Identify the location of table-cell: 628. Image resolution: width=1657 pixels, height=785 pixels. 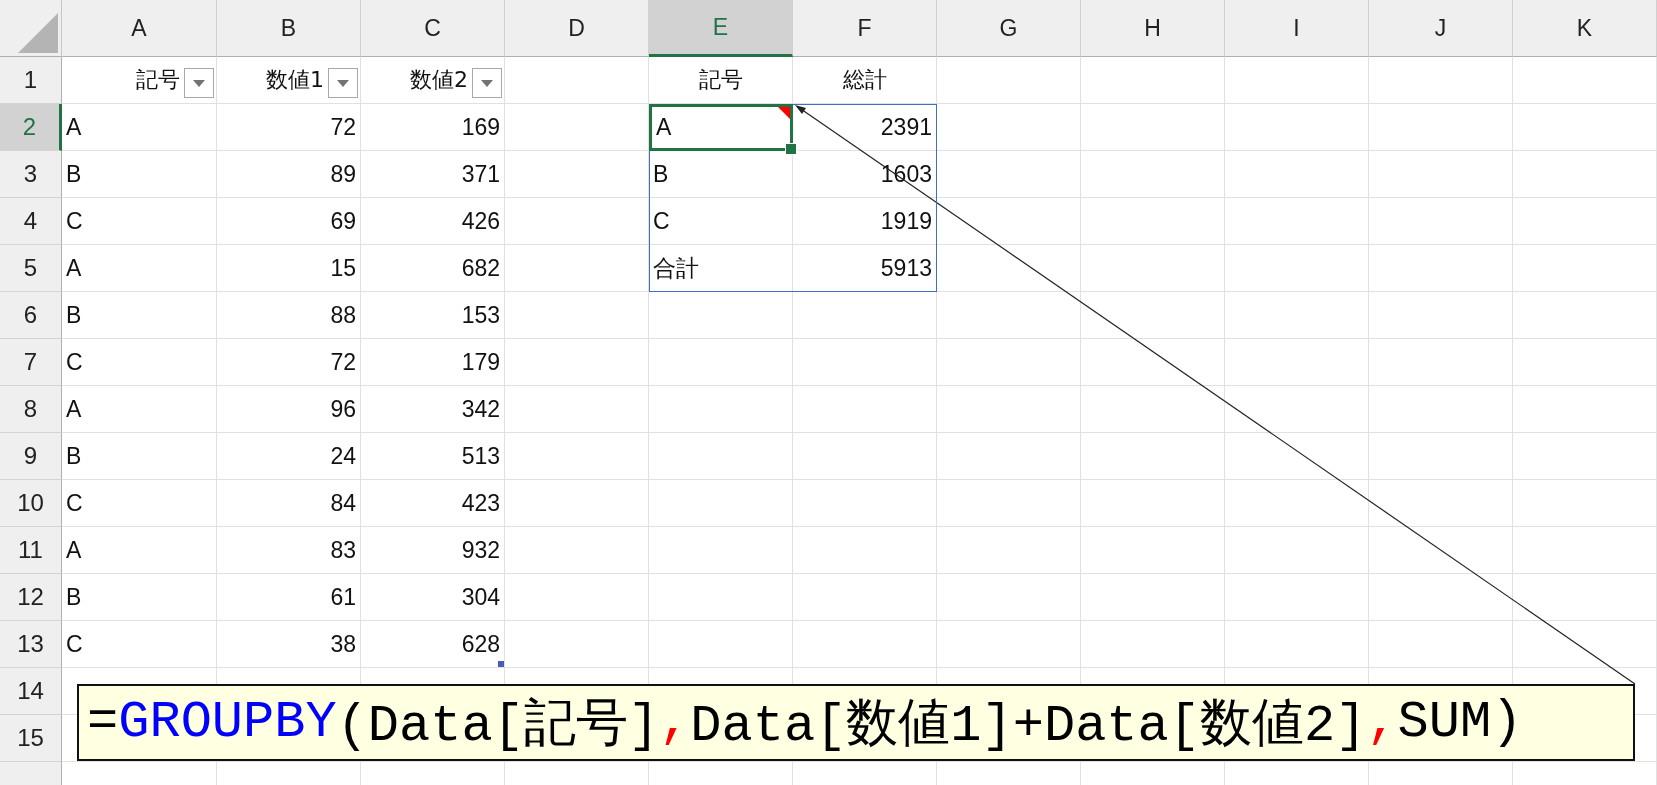
(433, 644).